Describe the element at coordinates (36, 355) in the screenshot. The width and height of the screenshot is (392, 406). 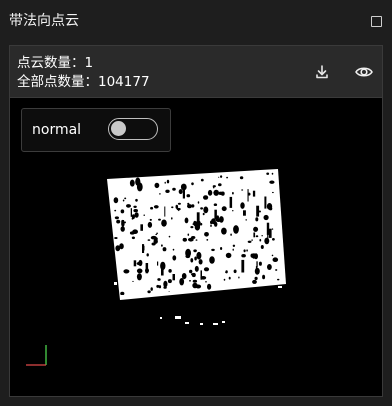
I see `axes-gizmo-icon` at that location.